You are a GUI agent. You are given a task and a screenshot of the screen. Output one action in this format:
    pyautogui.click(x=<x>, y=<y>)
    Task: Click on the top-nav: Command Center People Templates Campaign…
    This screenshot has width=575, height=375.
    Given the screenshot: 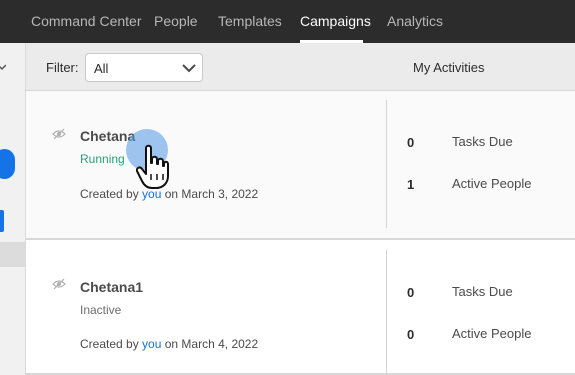 What is the action you would take?
    pyautogui.click(x=287, y=21)
    